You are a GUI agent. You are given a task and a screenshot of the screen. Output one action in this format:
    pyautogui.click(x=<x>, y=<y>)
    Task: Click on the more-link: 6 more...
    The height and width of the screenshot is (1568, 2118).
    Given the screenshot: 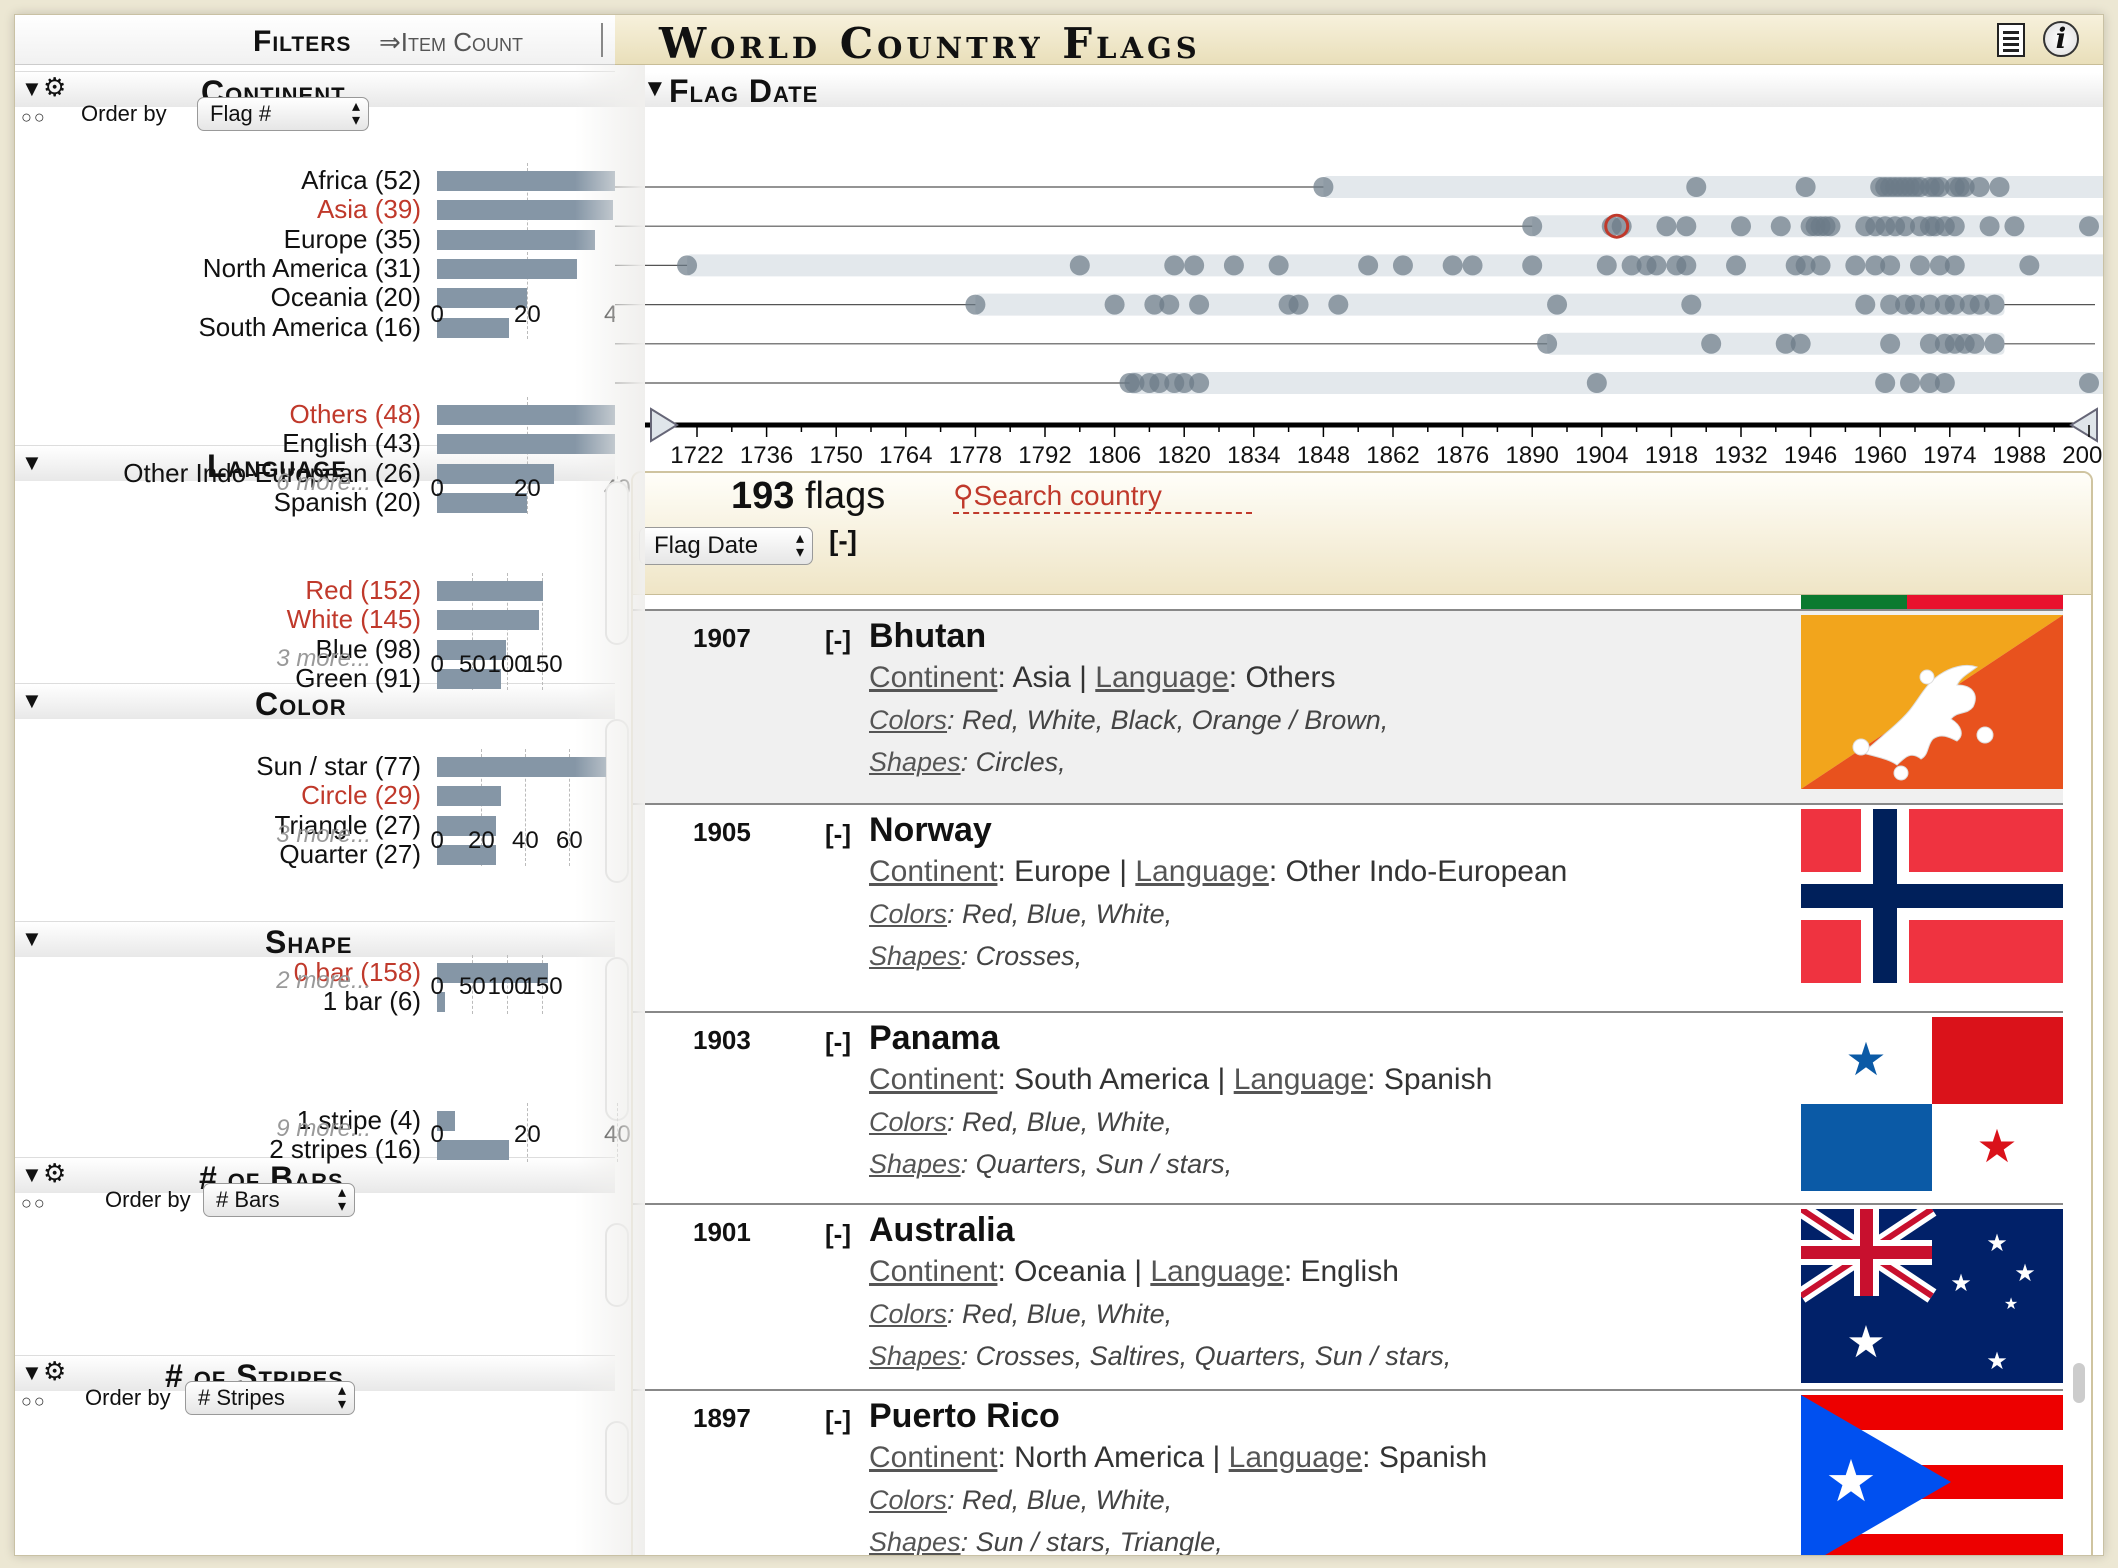 What is the action you would take?
    pyautogui.click(x=193, y=483)
    